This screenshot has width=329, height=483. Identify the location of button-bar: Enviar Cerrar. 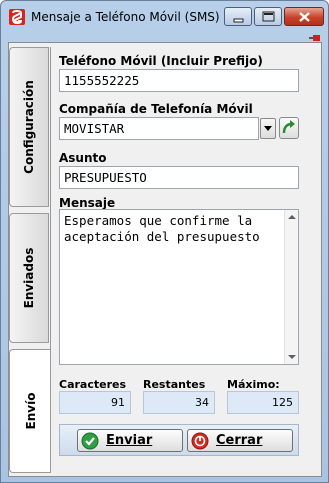
(179, 440).